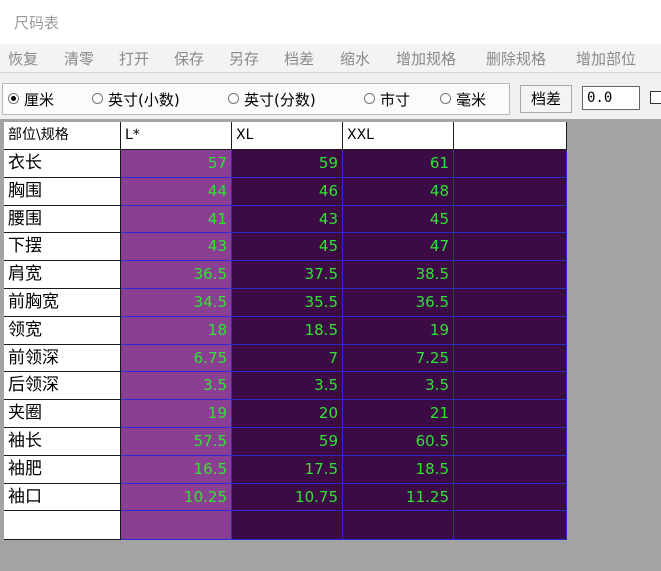 This screenshot has height=571, width=661. What do you see at coordinates (23, 58) in the screenshot?
I see `menu-restore: 恢复` at bounding box center [23, 58].